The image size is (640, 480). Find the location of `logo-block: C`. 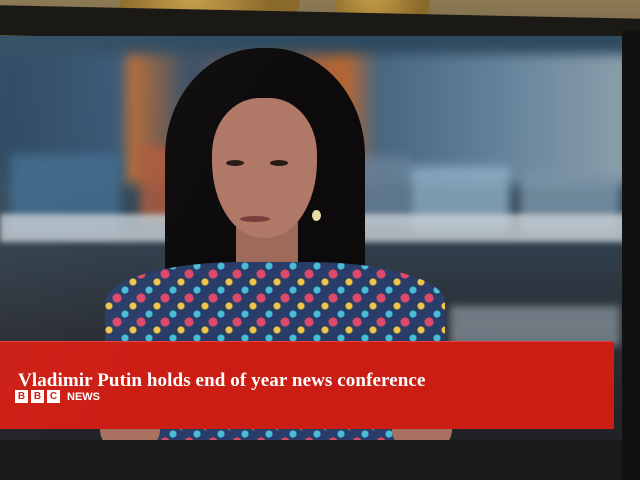

logo-block: C is located at coordinates (53, 396).